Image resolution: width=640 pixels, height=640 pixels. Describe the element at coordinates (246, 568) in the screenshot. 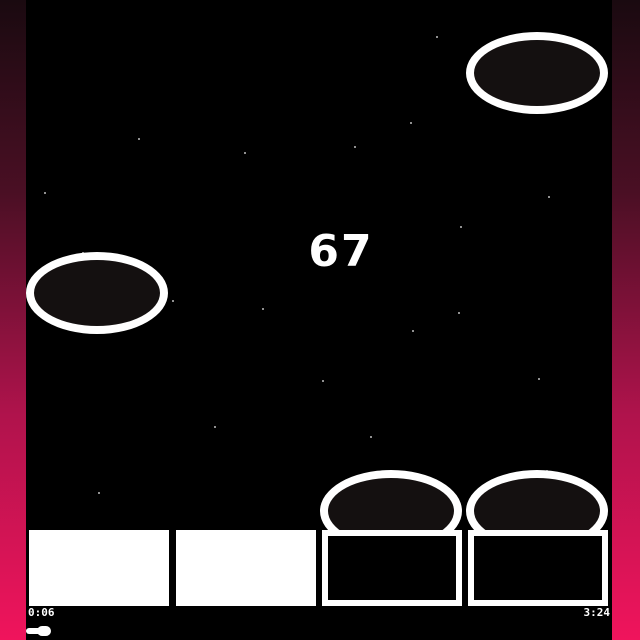

I see `lane-2-tap-tile` at that location.